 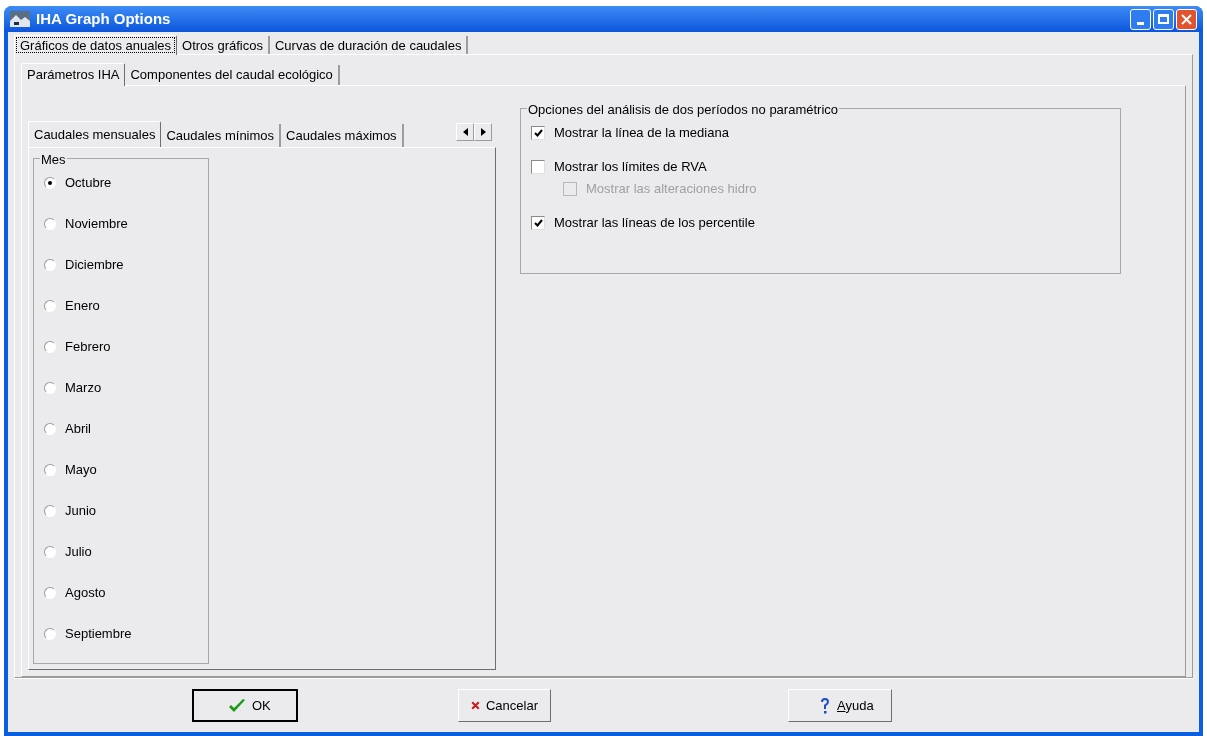 What do you see at coordinates (237, 705) in the screenshot?
I see `checkmark-icon` at bounding box center [237, 705].